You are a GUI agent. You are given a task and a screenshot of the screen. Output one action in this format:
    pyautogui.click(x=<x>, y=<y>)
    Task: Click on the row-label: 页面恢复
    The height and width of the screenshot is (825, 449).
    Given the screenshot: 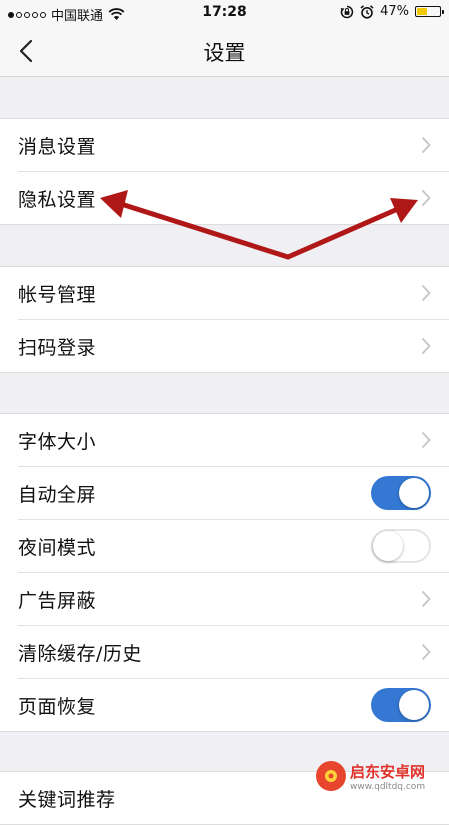 What is the action you would take?
    pyautogui.click(x=57, y=706)
    